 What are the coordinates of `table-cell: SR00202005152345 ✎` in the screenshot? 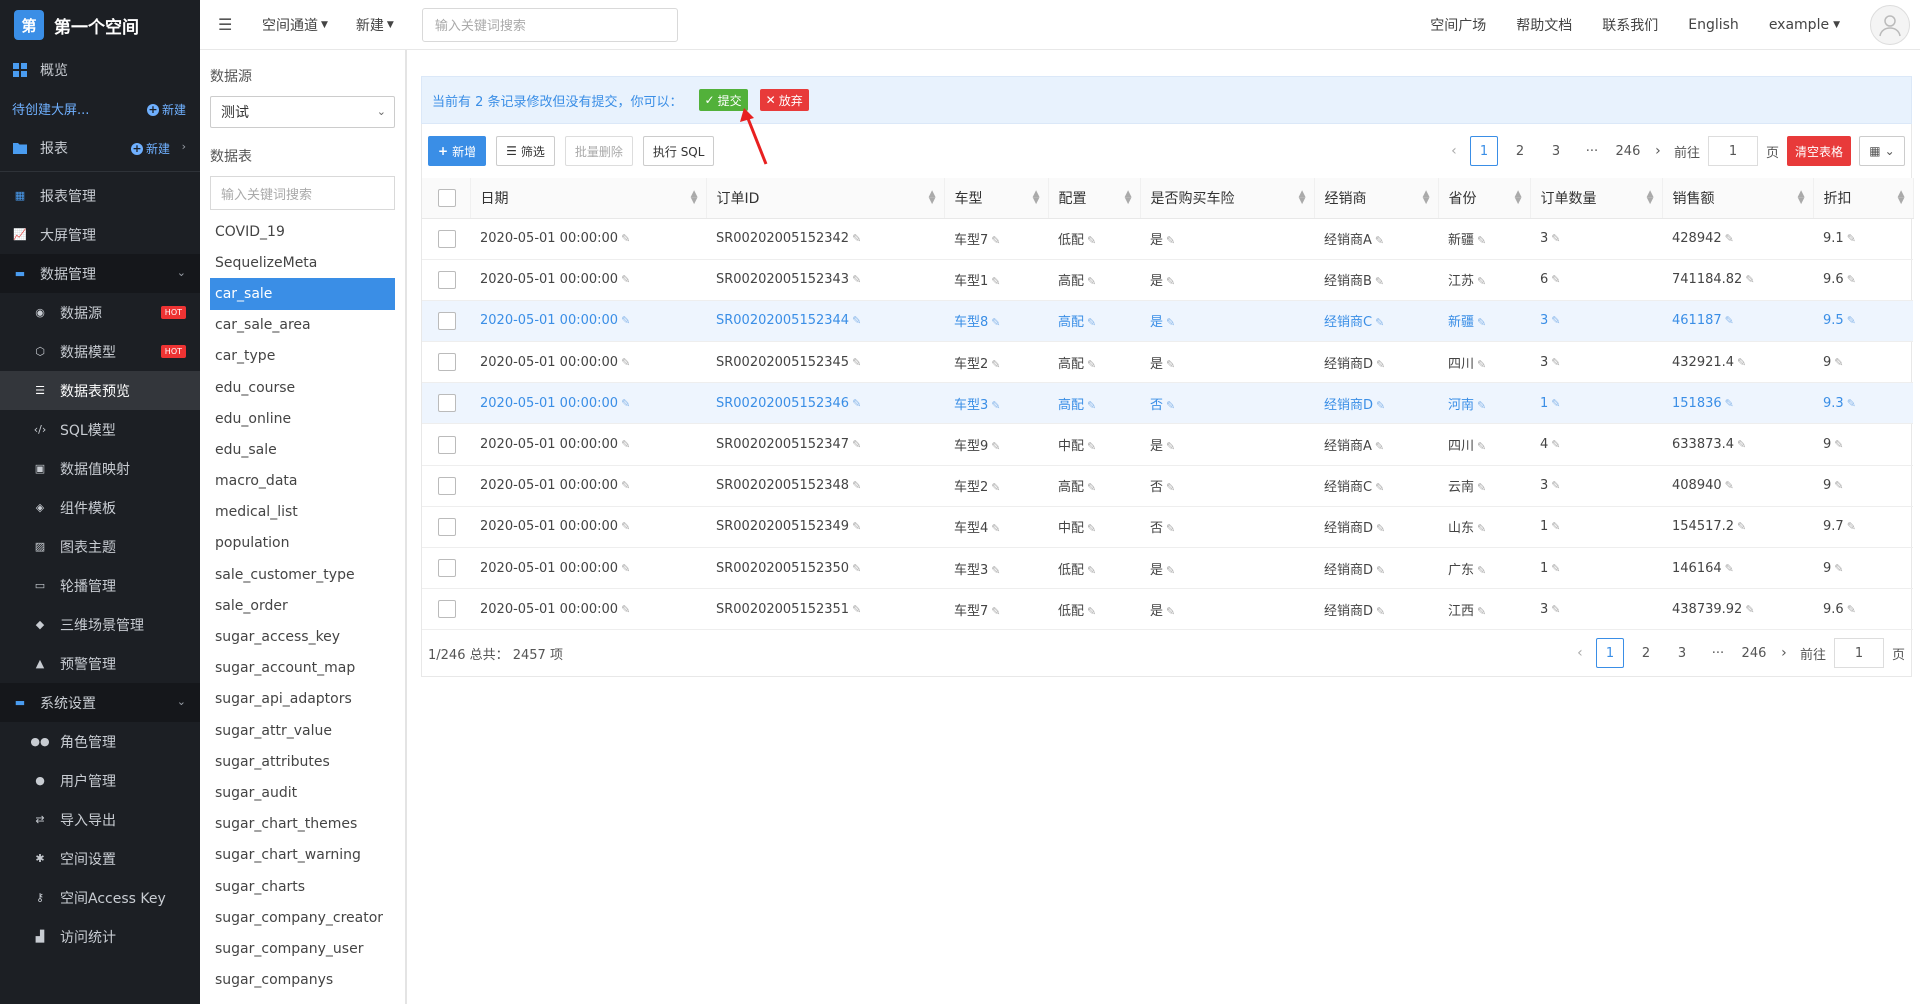 It's located at (825, 362).